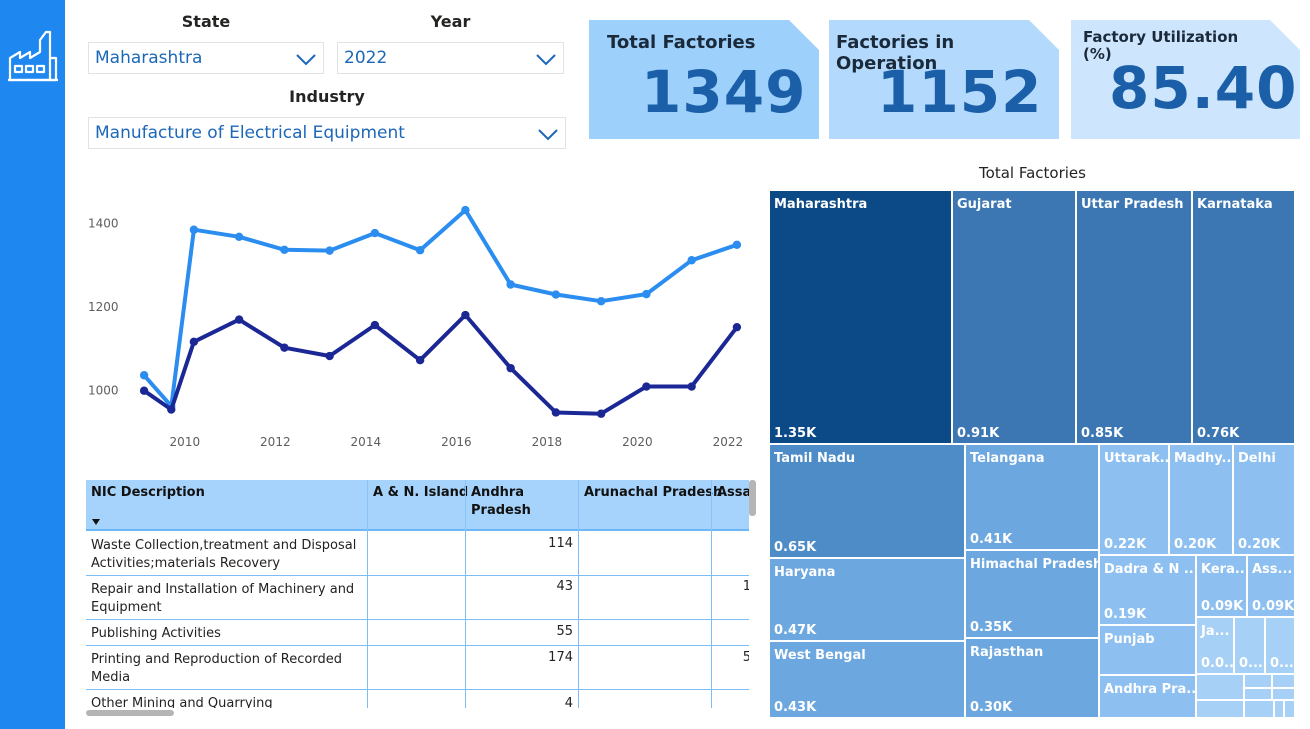  Describe the element at coordinates (224, 545) in the screenshot. I see `row-description-line1: Waste Collection,treatment and Disposal` at that location.